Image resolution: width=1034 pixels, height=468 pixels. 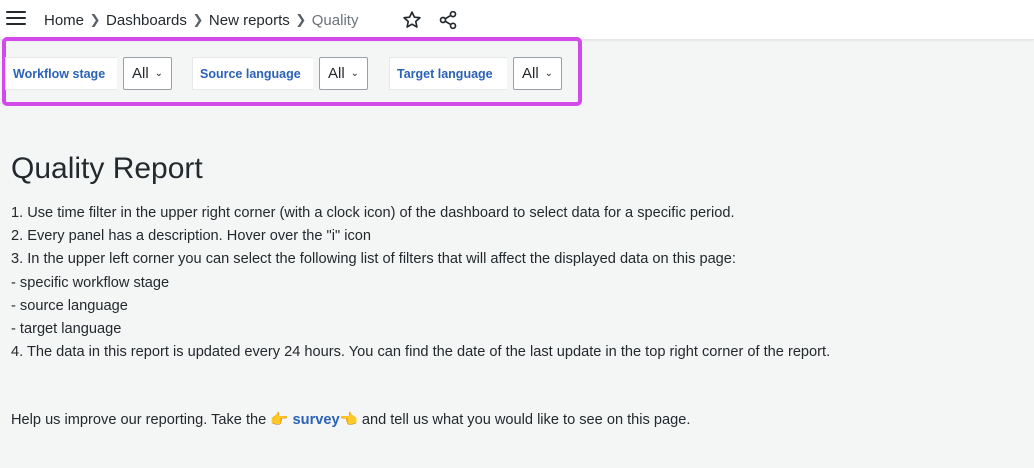 What do you see at coordinates (16, 19) in the screenshot?
I see `hamburger-menu-icon` at bounding box center [16, 19].